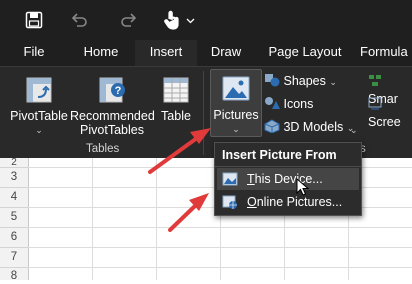 The width and height of the screenshot is (412, 284). Describe the element at coordinates (304, 81) in the screenshot. I see `shapes-label: Shapes` at that location.